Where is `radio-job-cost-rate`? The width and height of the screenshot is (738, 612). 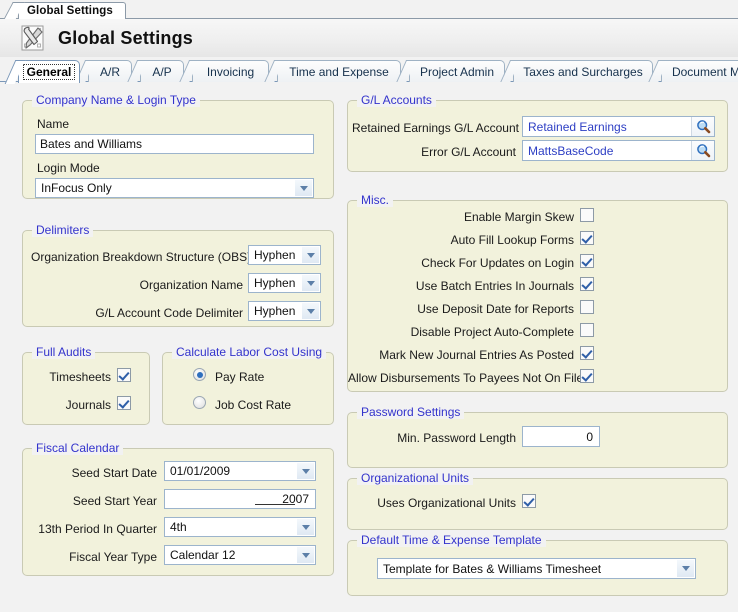
radio-job-cost-rate is located at coordinates (199, 402).